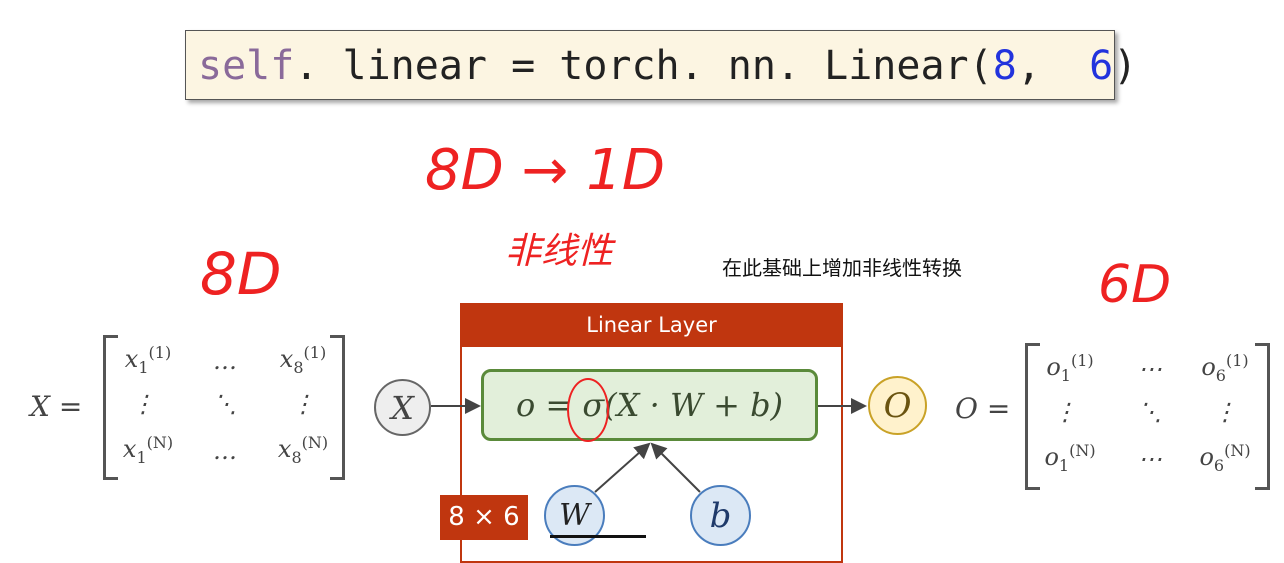 This screenshot has width=1284, height=563. I want to click on arrow-weight, so click(622, 467).